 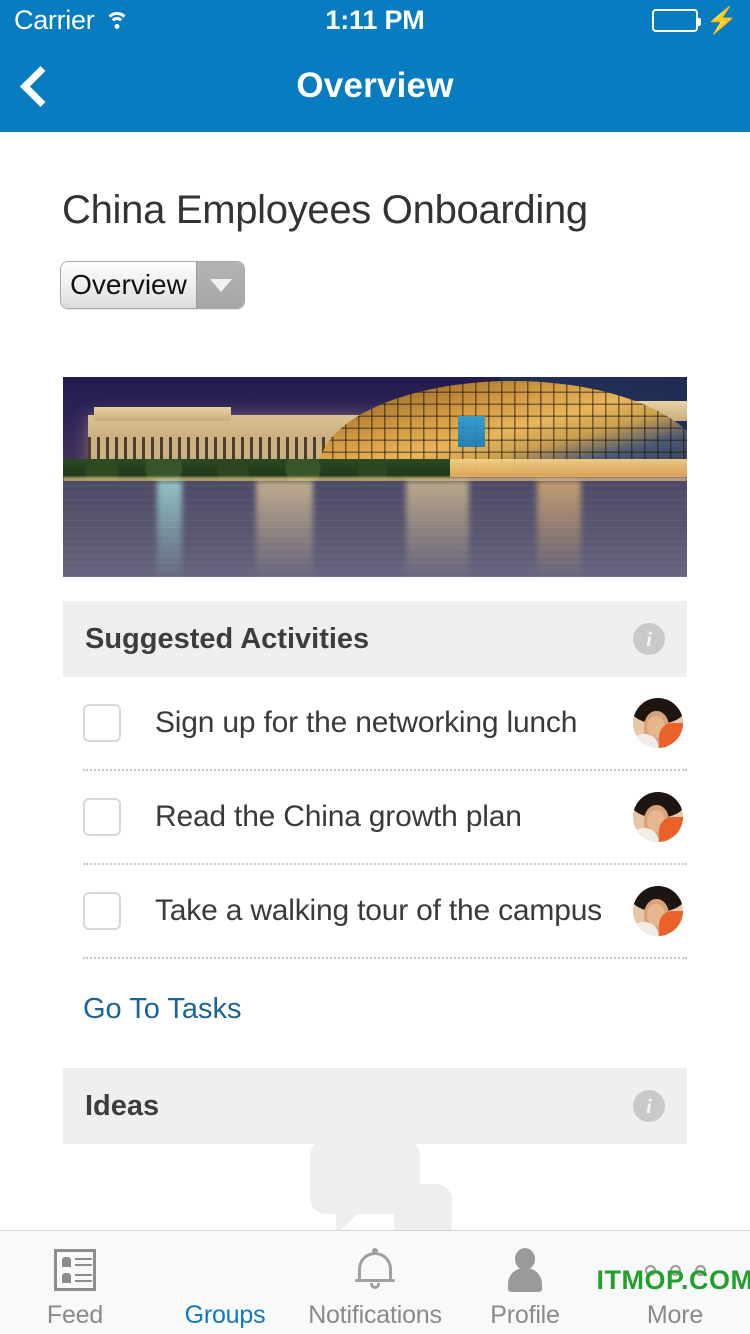 I want to click on tab-feed: Feed, so click(x=75, y=1288).